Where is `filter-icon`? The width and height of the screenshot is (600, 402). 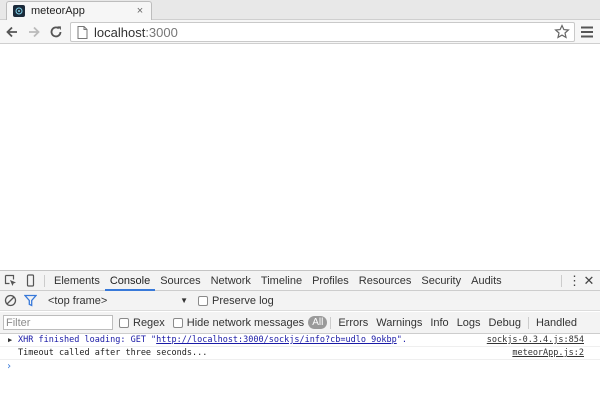
filter-icon is located at coordinates (30, 300).